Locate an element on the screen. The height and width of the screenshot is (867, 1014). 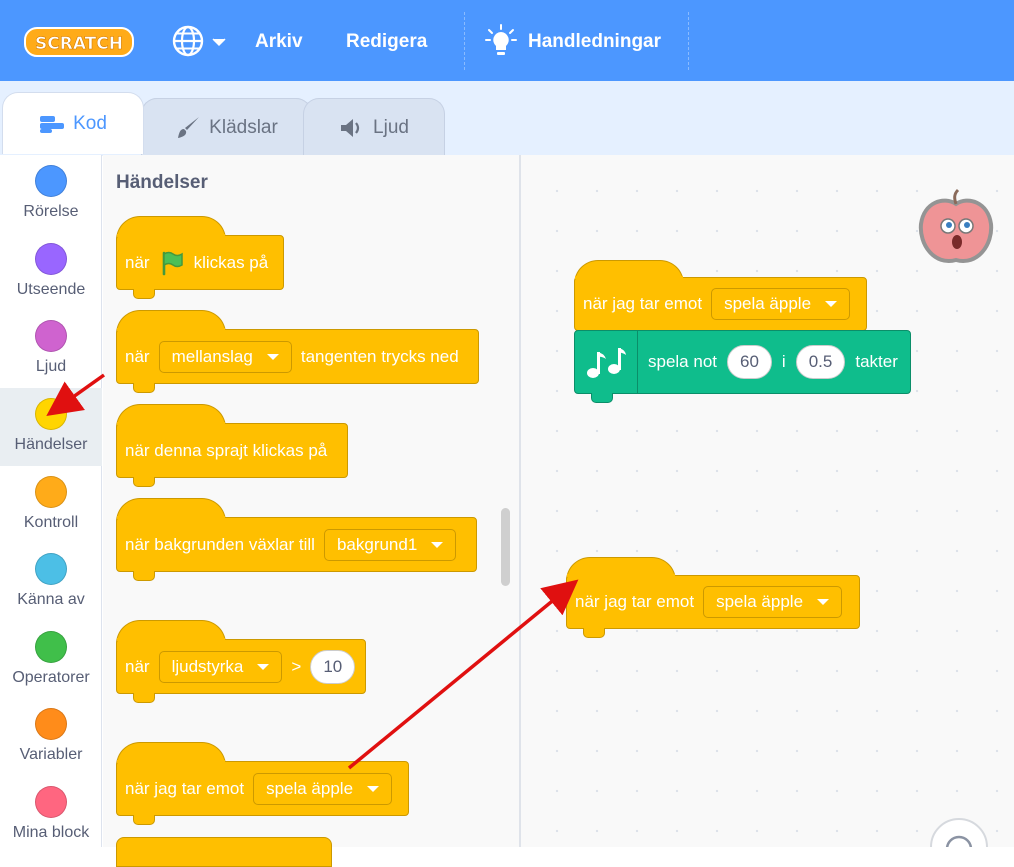
tab-ljud: Ljud is located at coordinates (374, 127).